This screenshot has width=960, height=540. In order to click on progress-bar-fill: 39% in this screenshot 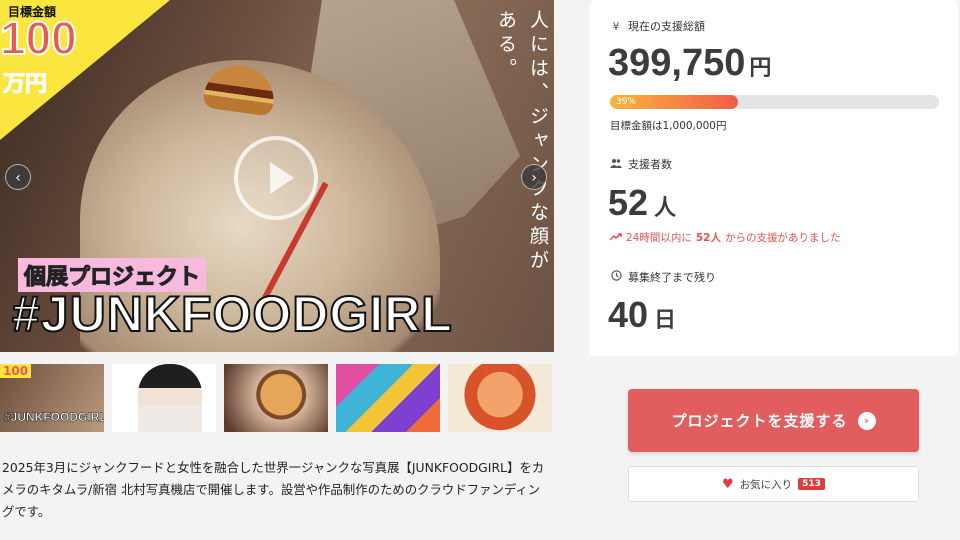, I will do `click(674, 102)`.